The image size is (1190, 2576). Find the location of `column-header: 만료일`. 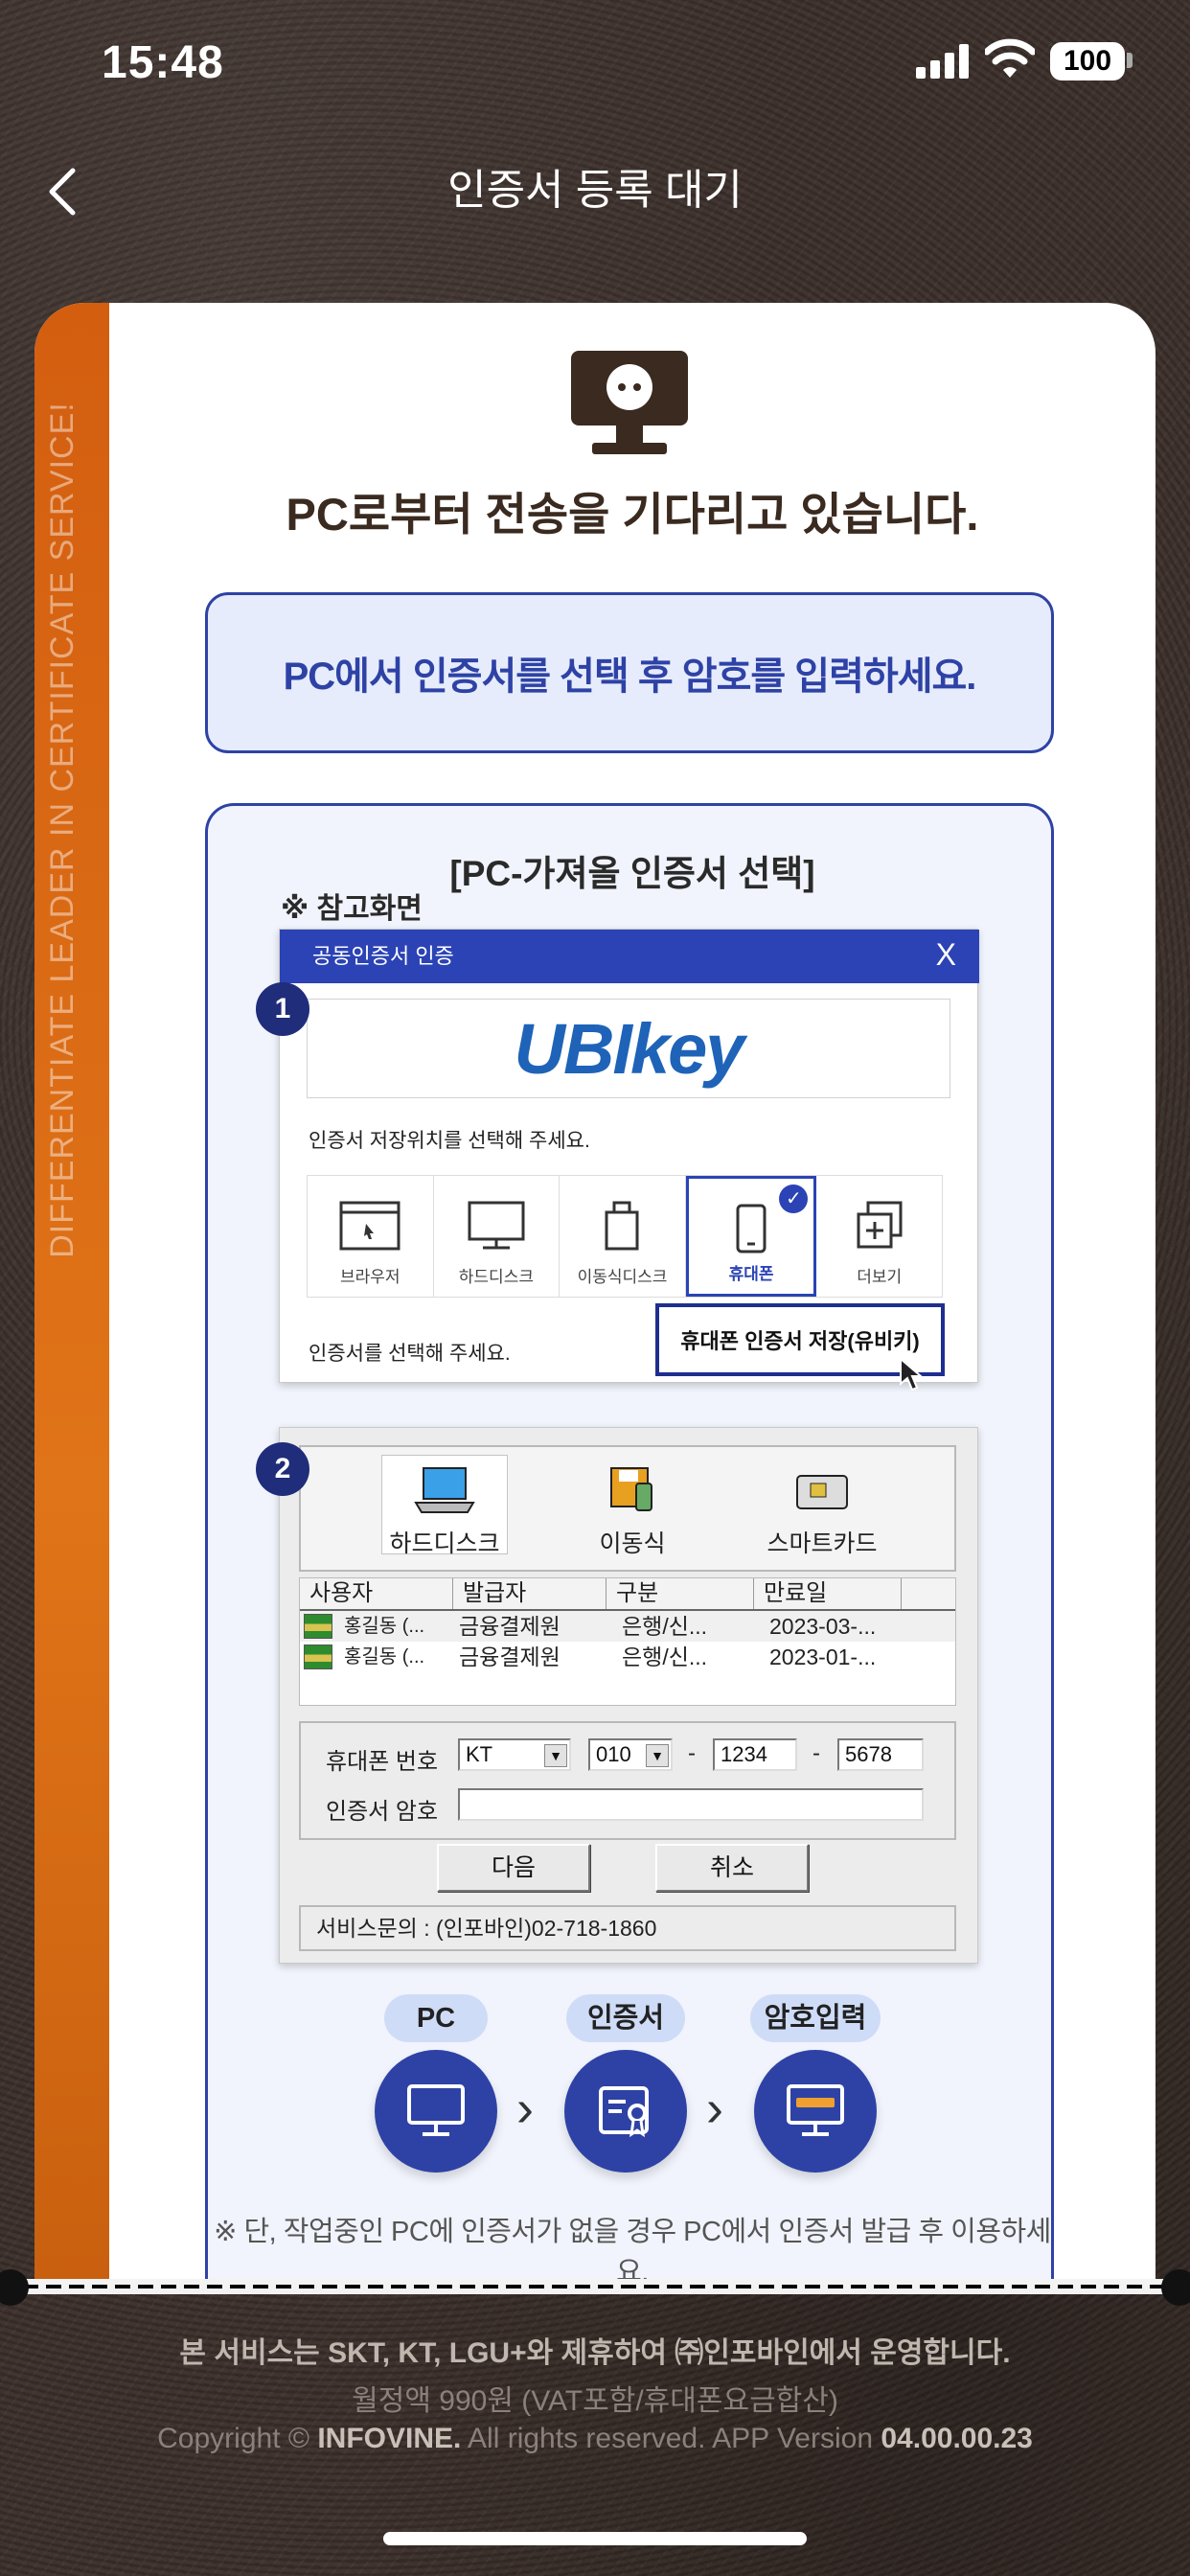

column-header: 만료일 is located at coordinates (828, 1593).